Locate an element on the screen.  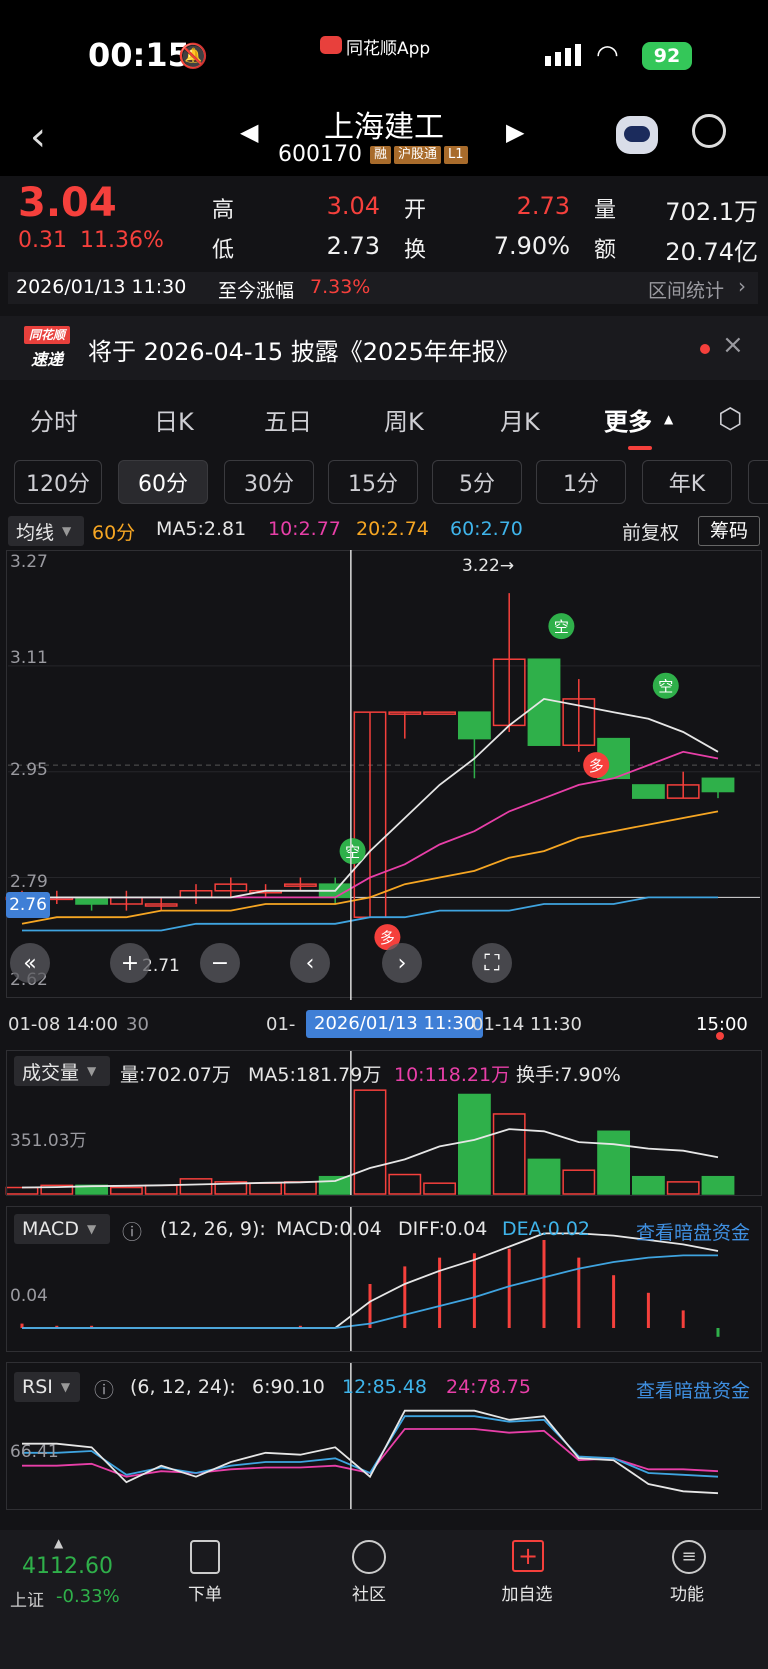
y-label-4: 2.79 is located at coordinates (29, 882).